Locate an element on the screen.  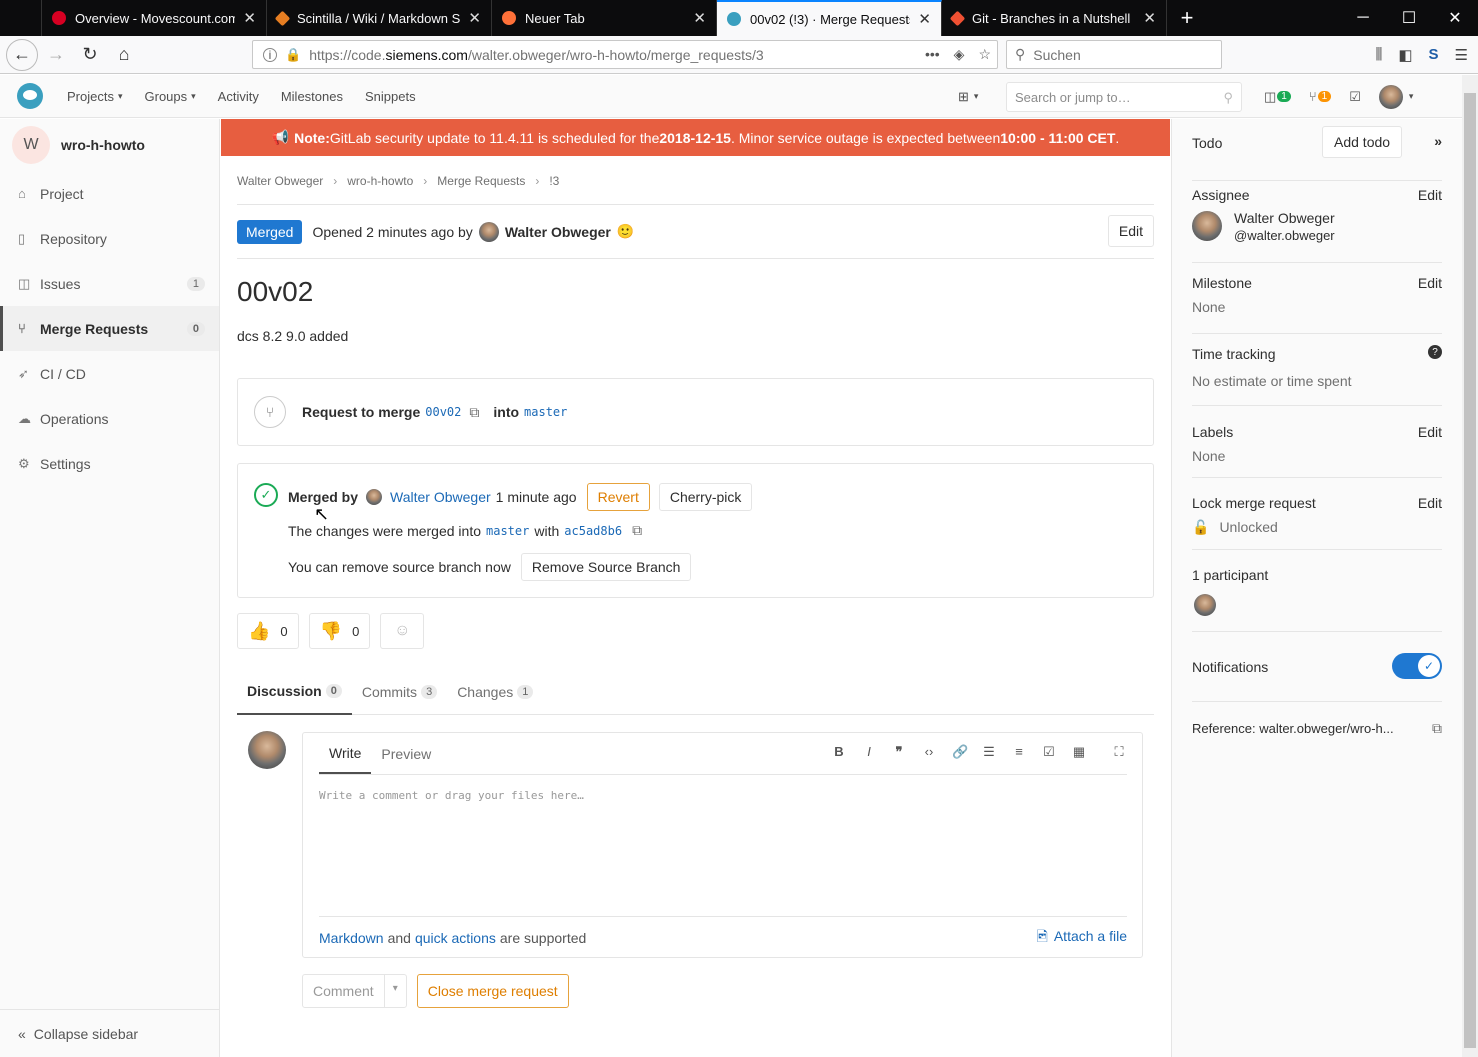
nav-milestones: Milestones is located at coordinates (312, 96).